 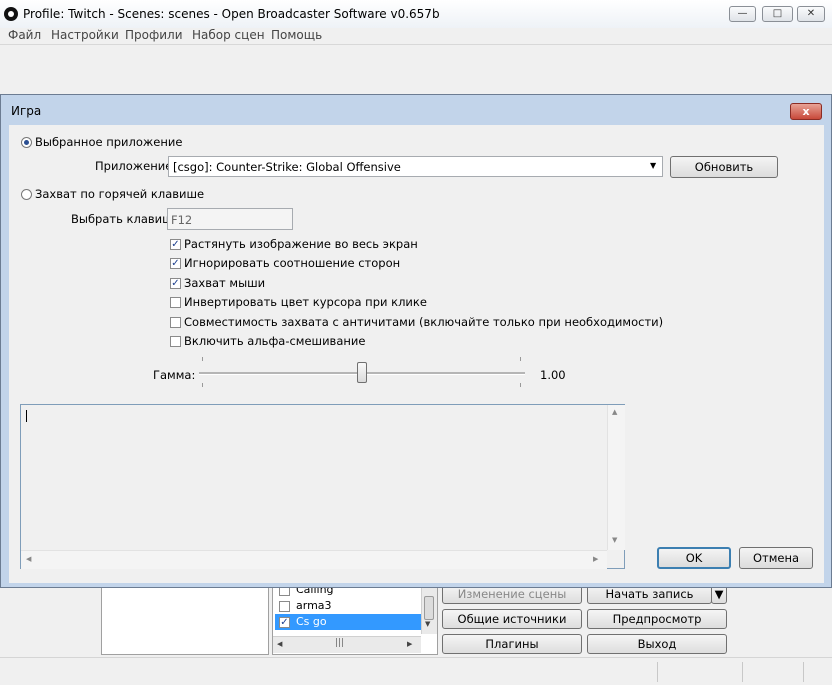 What do you see at coordinates (724, 167) in the screenshot?
I see `refresh-button: Обновить` at bounding box center [724, 167].